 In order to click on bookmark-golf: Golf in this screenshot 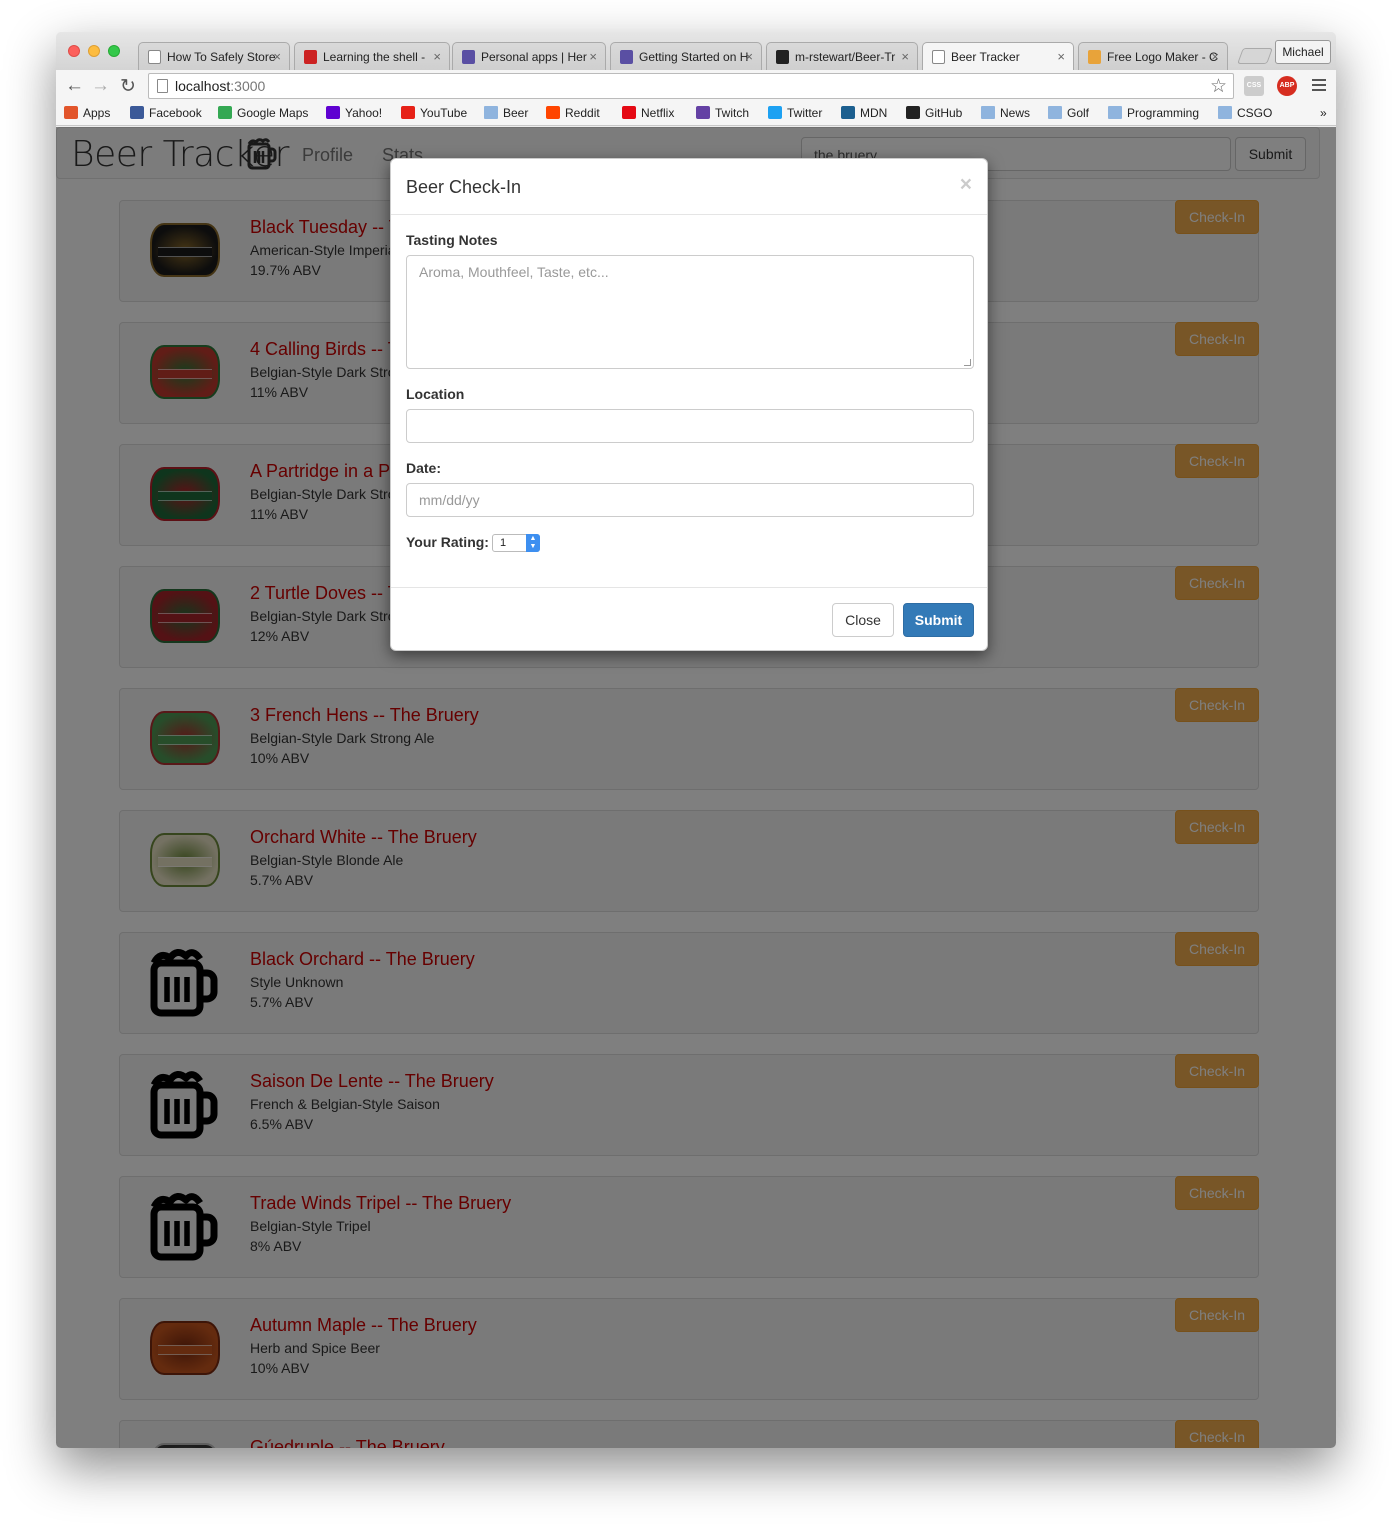, I will do `click(1068, 113)`.